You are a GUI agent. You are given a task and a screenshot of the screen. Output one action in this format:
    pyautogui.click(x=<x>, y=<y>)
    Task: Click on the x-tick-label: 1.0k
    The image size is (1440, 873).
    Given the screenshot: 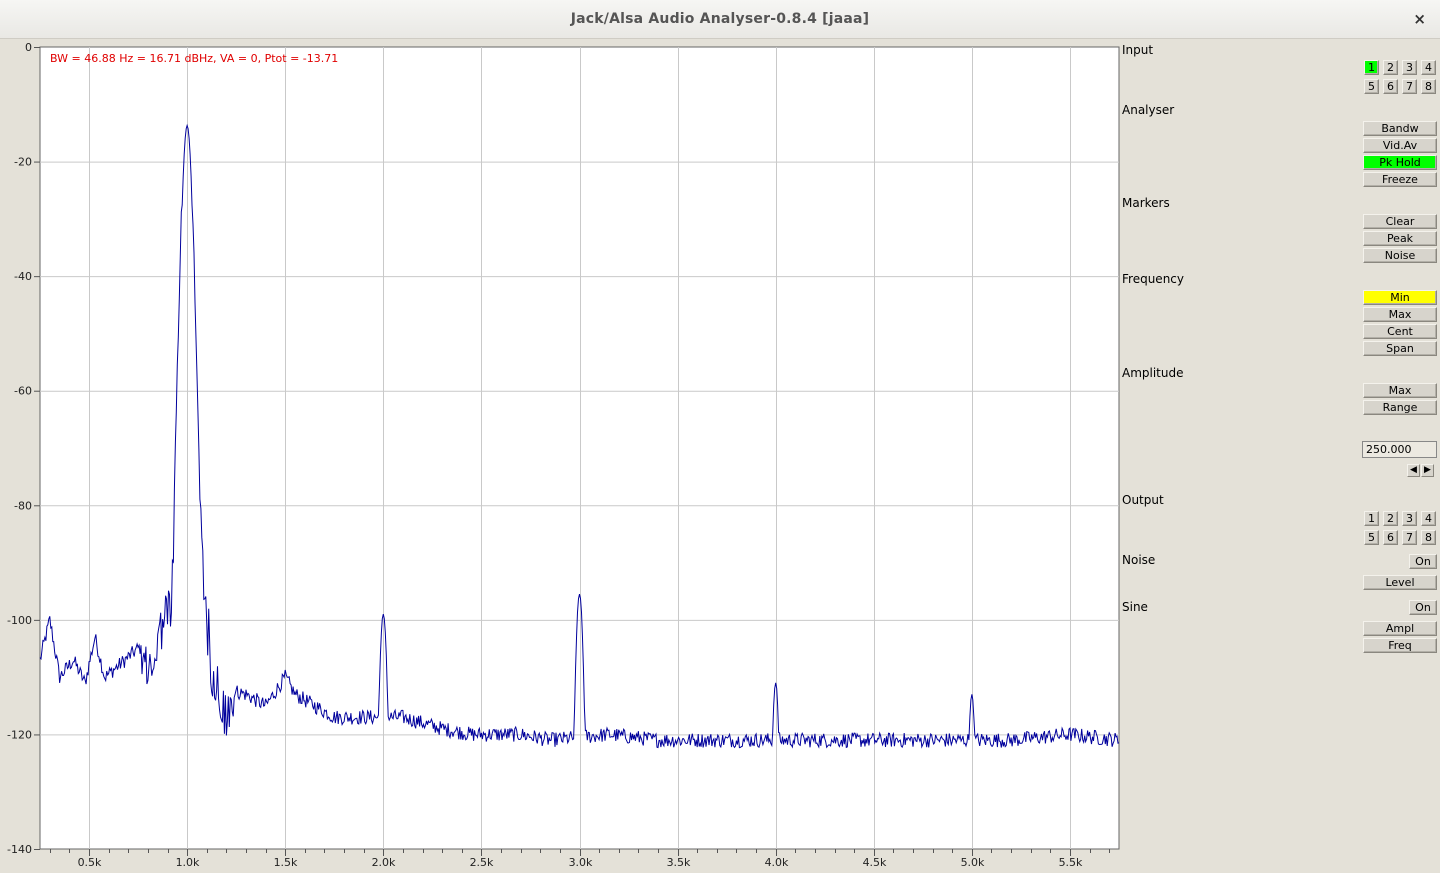 What is the action you would take?
    pyautogui.click(x=188, y=862)
    